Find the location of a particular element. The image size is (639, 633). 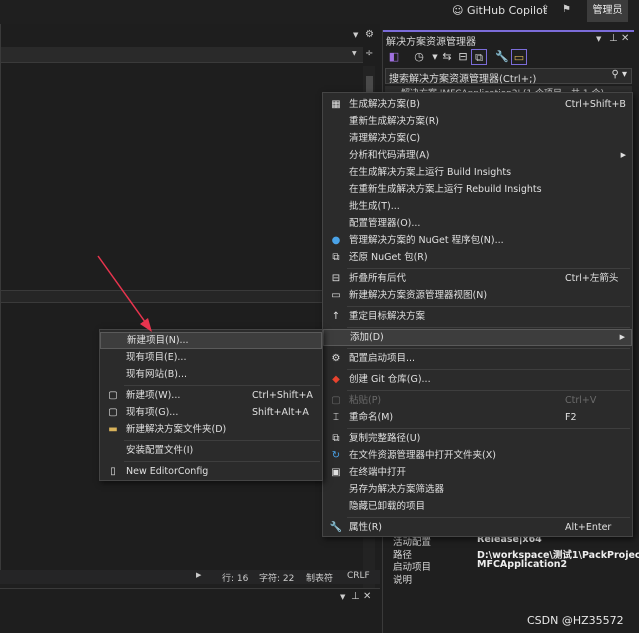

menu-item-label: 添加(D) is located at coordinates (367, 337).